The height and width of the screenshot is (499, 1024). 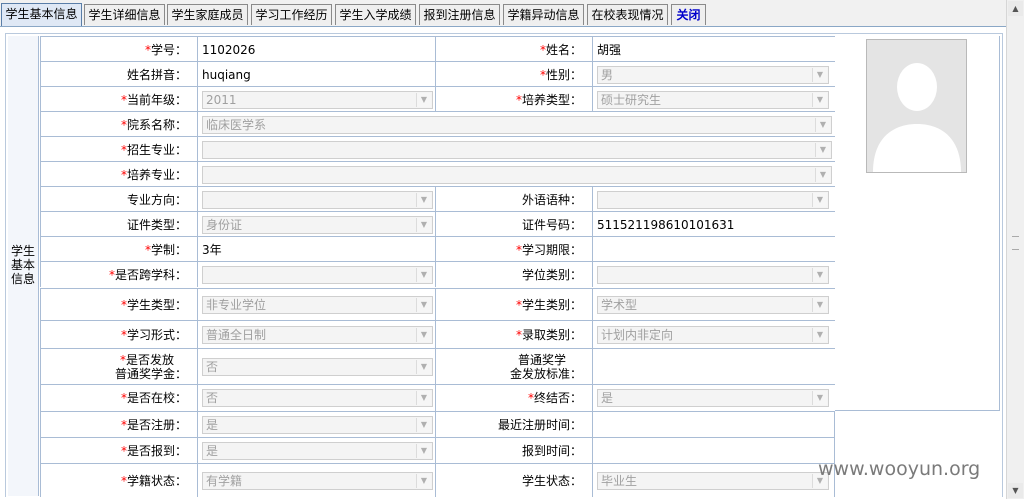 I want to click on study-form-select: 普通全日制 ▼, so click(x=317, y=335).